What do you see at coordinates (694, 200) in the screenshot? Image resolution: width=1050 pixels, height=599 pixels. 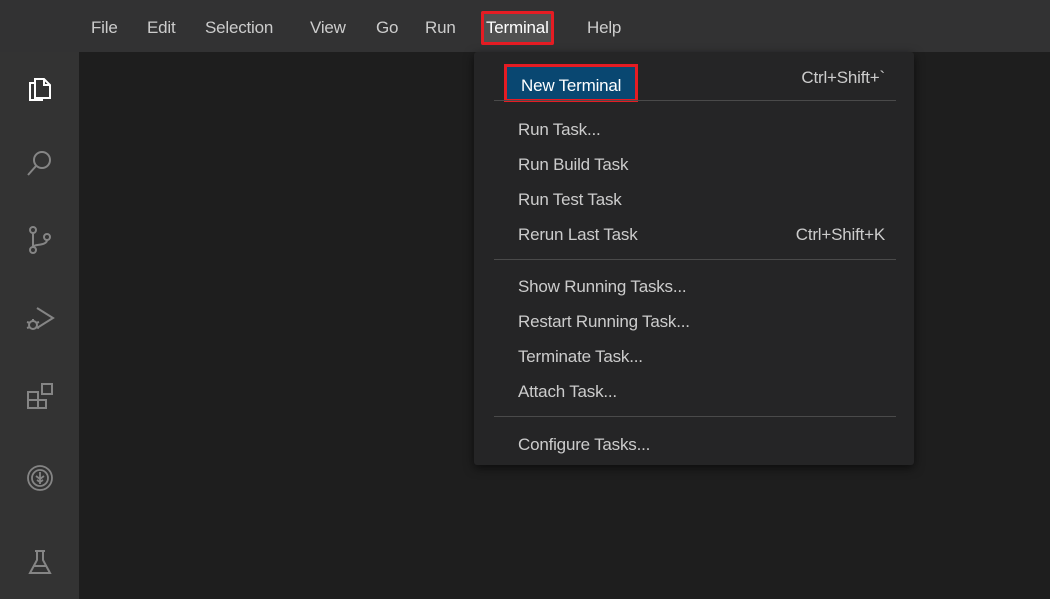 I see `menu-run-test-task: Run Test Task` at bounding box center [694, 200].